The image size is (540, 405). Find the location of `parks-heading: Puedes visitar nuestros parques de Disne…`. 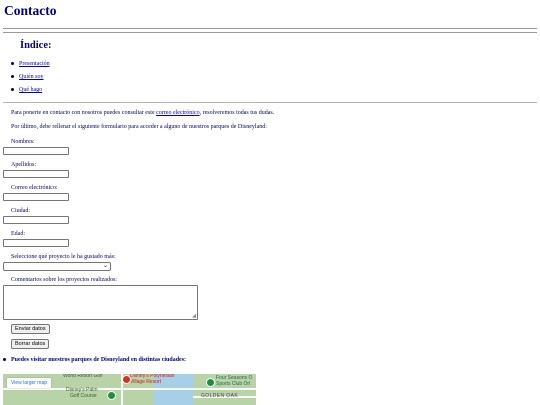

parks-heading: Puedes visitar nuestros parques de Disne… is located at coordinates (94, 360).